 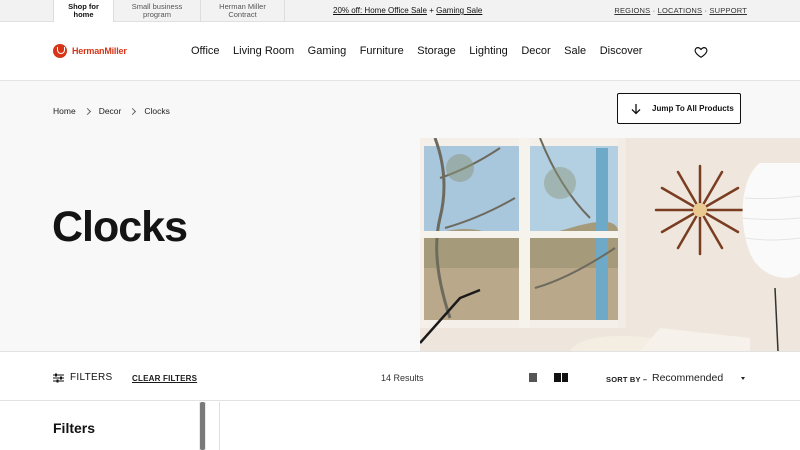 I want to click on filters-heading: Filters, so click(x=74, y=428).